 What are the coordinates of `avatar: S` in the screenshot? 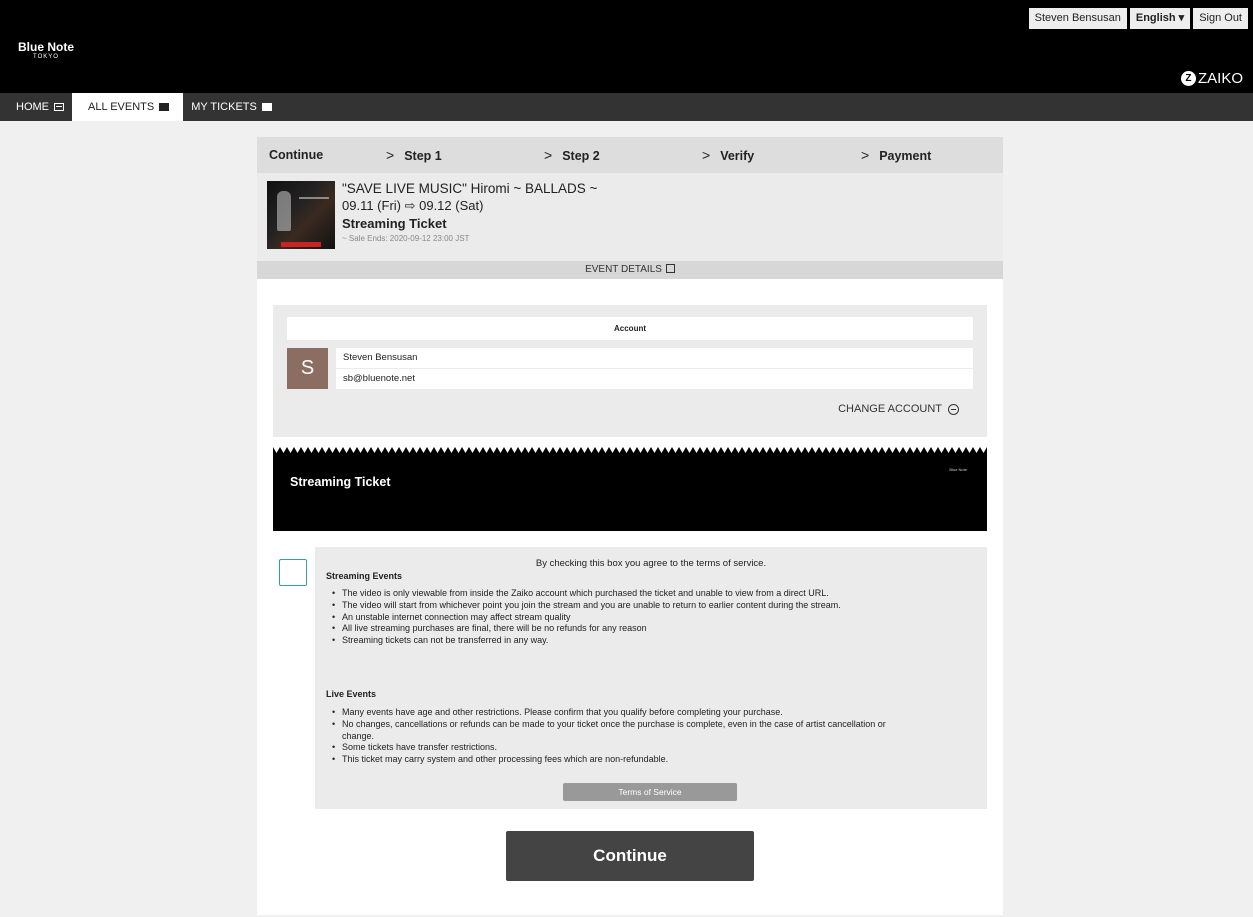 It's located at (307, 368).